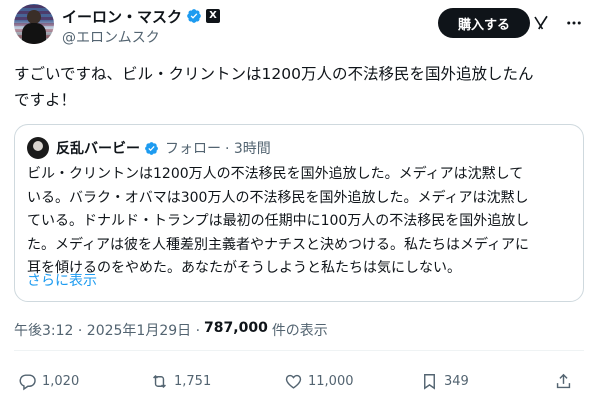 The width and height of the screenshot is (598, 414). What do you see at coordinates (27, 382) in the screenshot?
I see `reply-icon` at bounding box center [27, 382].